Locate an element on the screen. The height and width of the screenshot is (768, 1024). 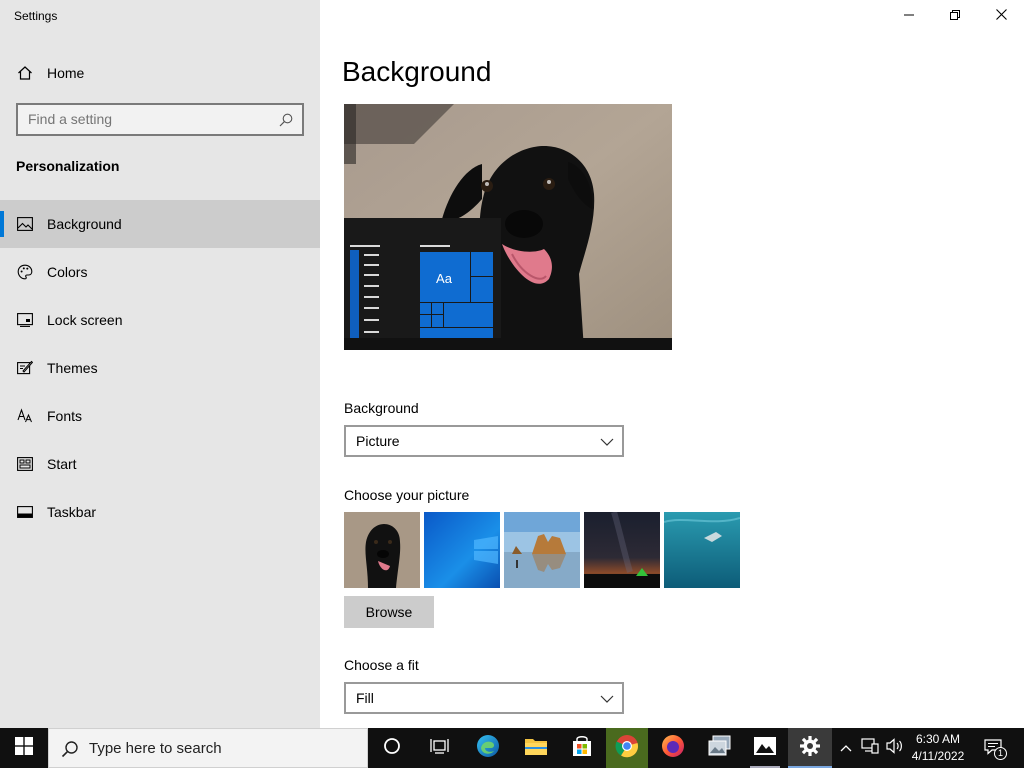
file-explorer-icon is located at coordinates (536, 748).